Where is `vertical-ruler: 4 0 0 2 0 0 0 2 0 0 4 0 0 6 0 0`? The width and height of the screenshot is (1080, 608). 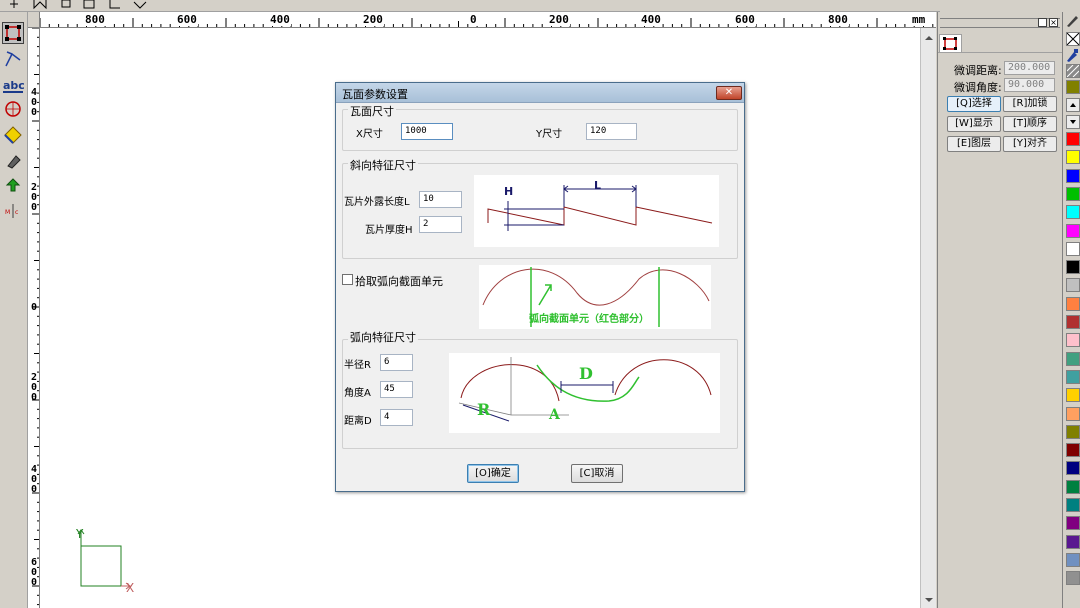 vertical-ruler: 4 0 0 2 0 0 0 2 0 0 4 0 0 6 0 0 is located at coordinates (34, 318).